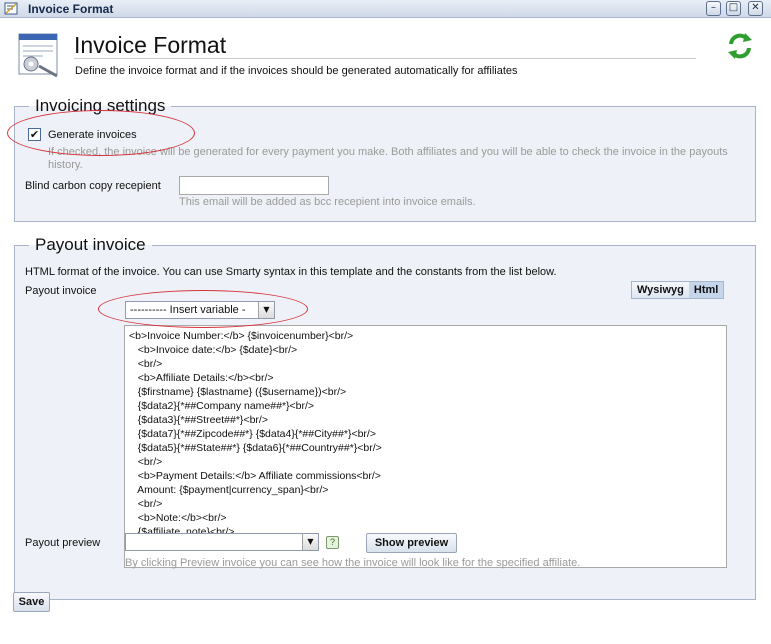 The height and width of the screenshot is (644, 771). I want to click on save-button: Save, so click(31, 602).